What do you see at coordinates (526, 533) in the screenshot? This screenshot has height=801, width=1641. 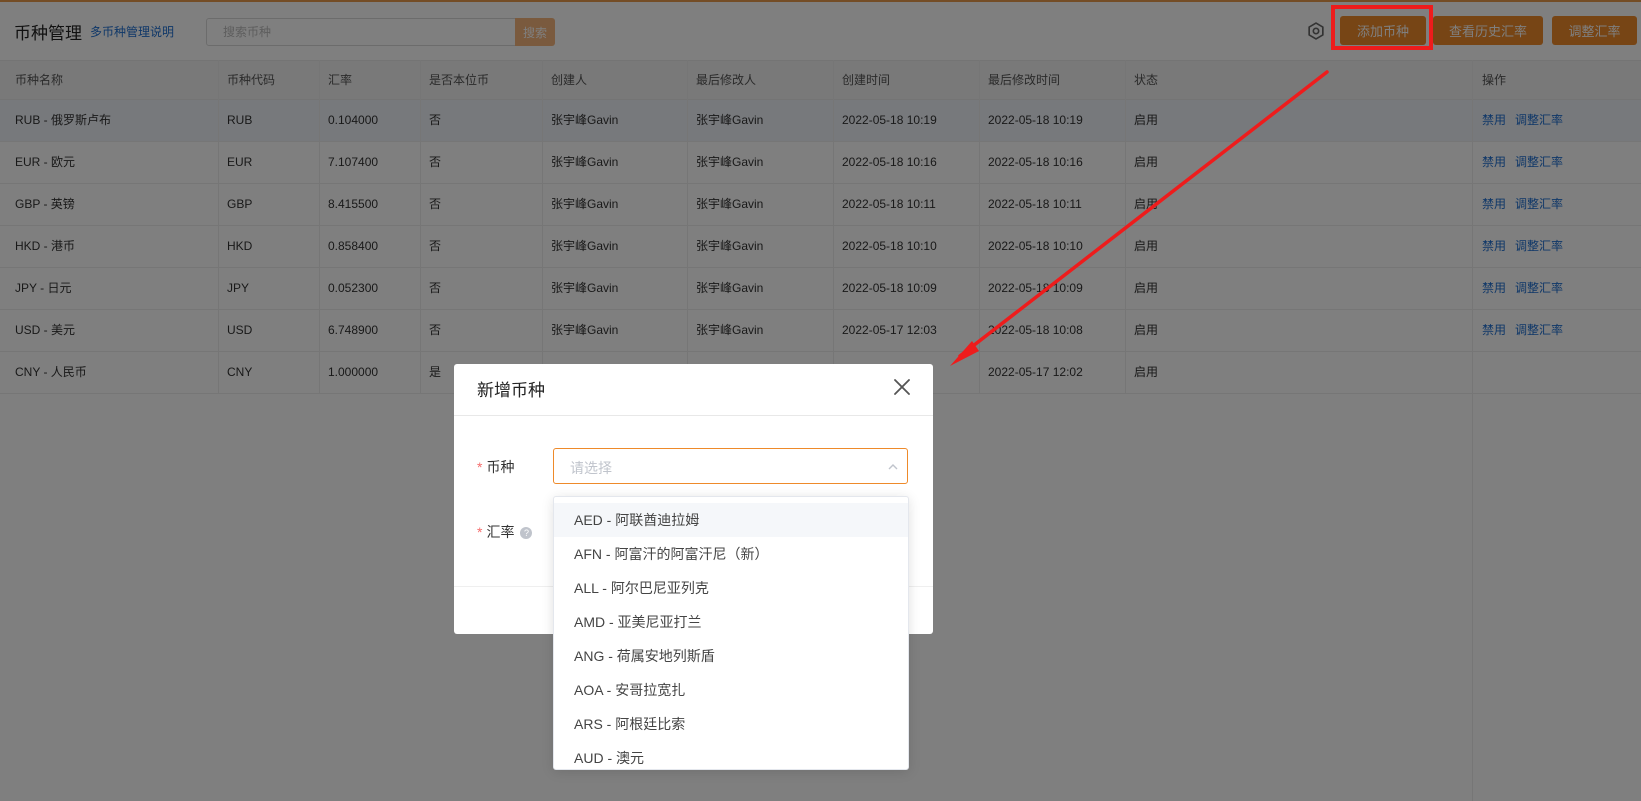 I see `help-circle-icon: ?` at bounding box center [526, 533].